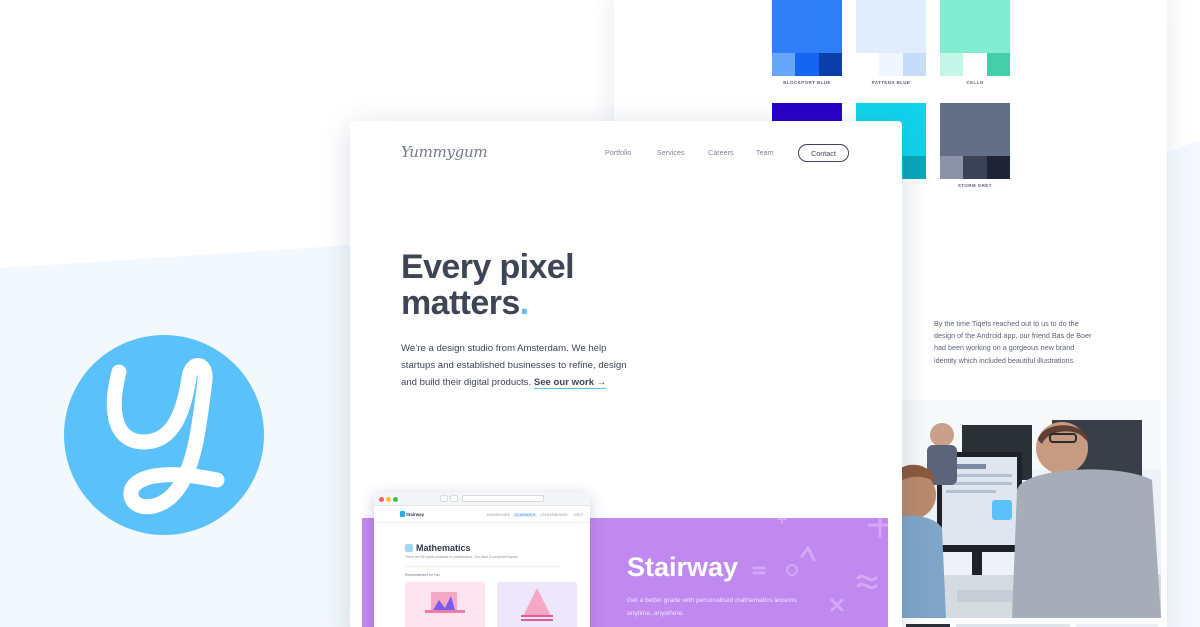 This screenshot has width=1200, height=627. What do you see at coordinates (443, 548) in the screenshot?
I see `app-heading: Mathematics` at bounding box center [443, 548].